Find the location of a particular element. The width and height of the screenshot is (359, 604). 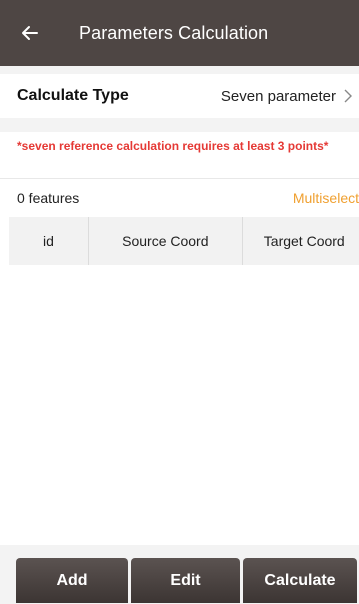

back-button is located at coordinates (30, 33).